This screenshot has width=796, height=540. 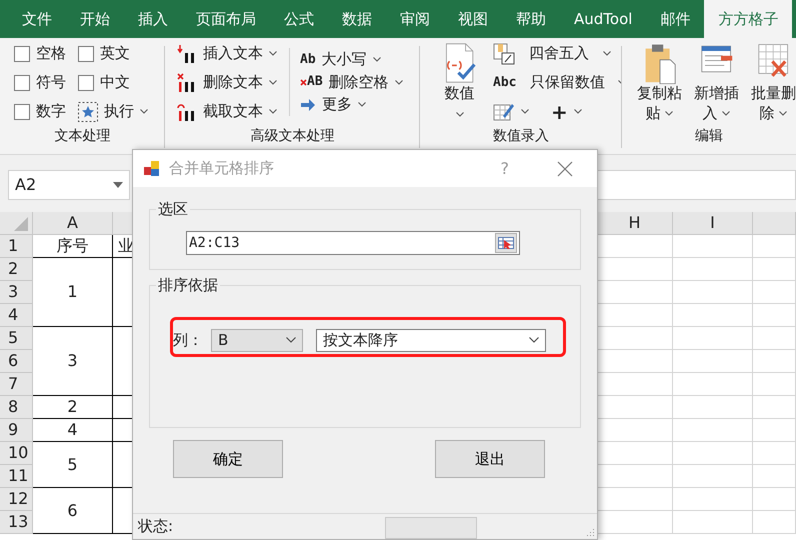 I want to click on abc-icon: Abc, so click(x=504, y=82).